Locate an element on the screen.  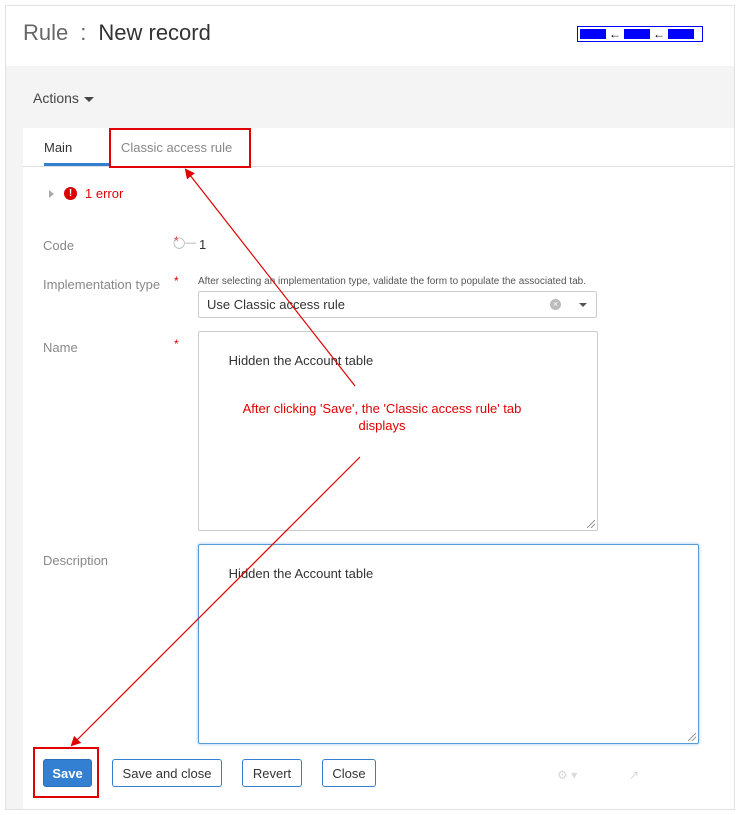
implementation-type-value: Use Classic access rule is located at coordinates (276, 304).